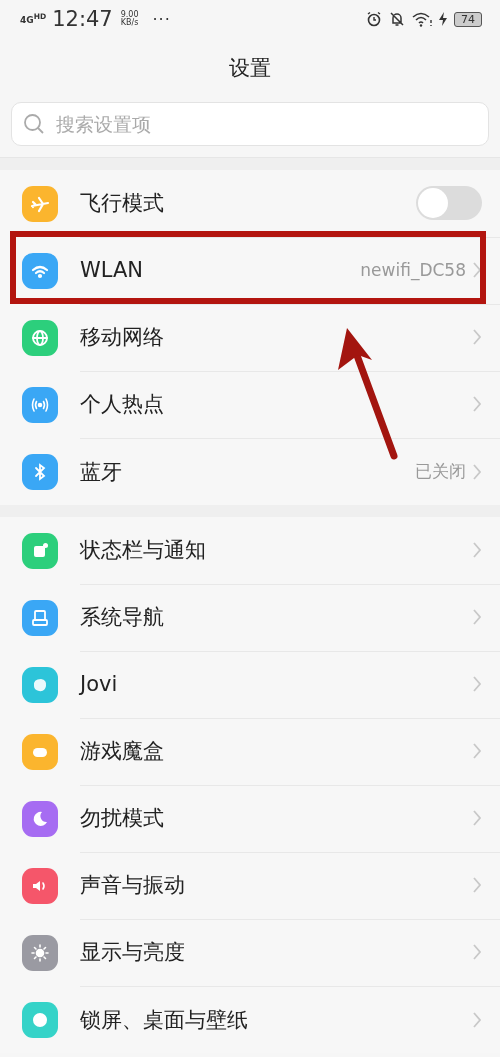 The height and width of the screenshot is (1057, 500). I want to click on setting-value: newifi_DC58, so click(413, 270).